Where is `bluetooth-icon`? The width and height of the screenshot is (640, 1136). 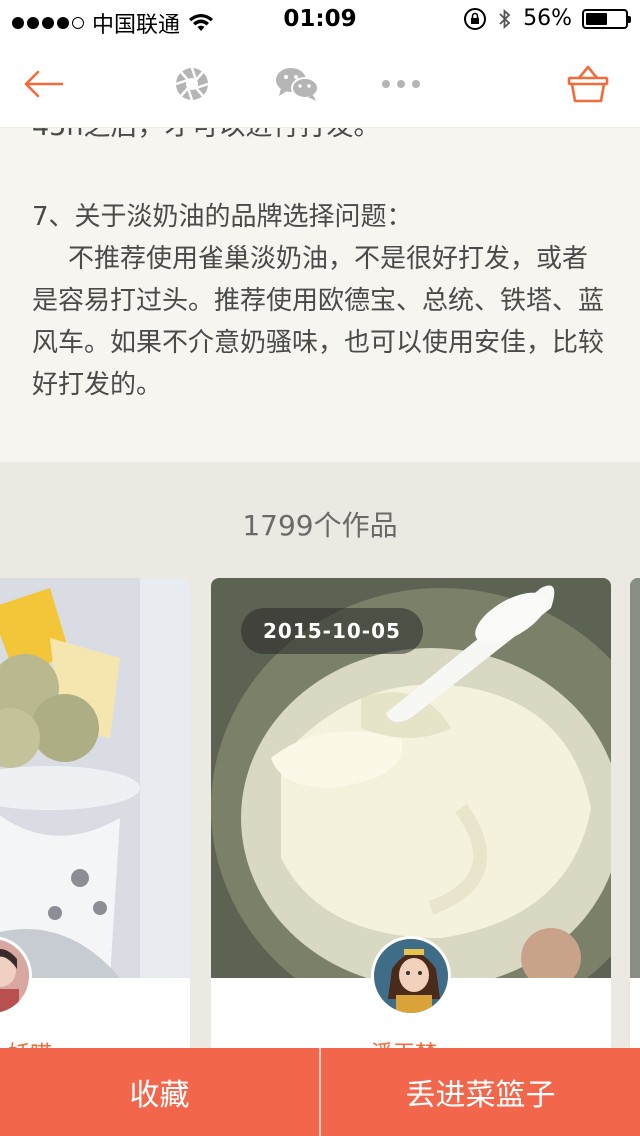
bluetooth-icon is located at coordinates (505, 18).